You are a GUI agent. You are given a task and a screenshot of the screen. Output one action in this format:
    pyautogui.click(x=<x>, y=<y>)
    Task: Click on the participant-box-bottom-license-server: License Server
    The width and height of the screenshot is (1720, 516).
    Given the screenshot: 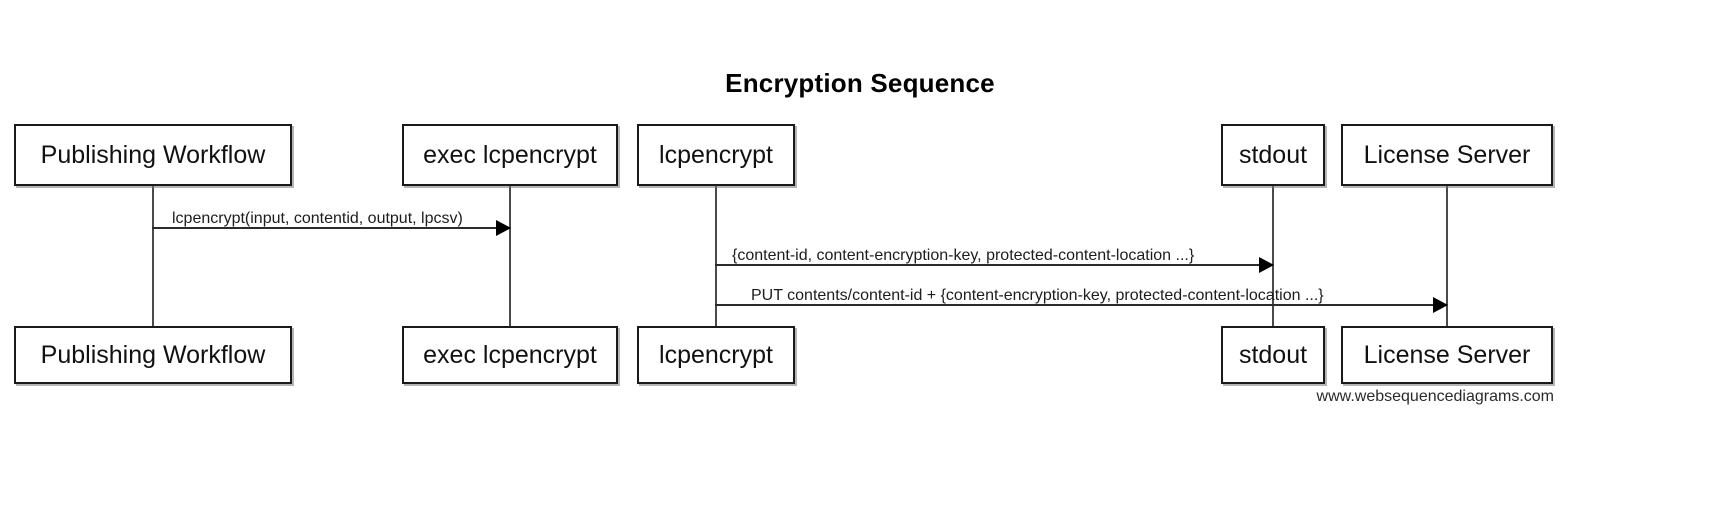 What is the action you would take?
    pyautogui.click(x=1447, y=355)
    